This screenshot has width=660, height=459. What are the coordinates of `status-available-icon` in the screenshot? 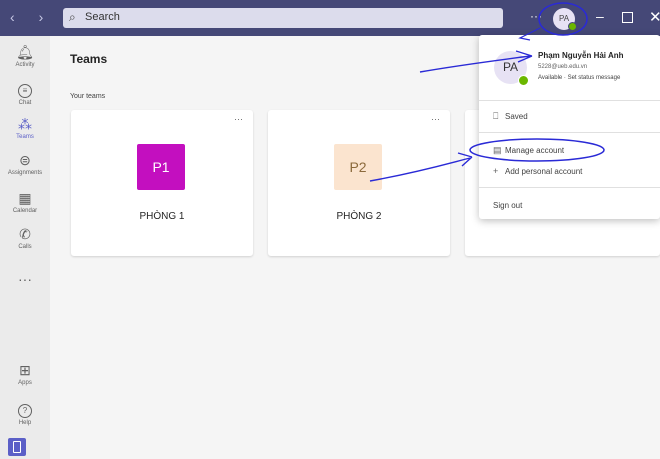 It's located at (523, 80).